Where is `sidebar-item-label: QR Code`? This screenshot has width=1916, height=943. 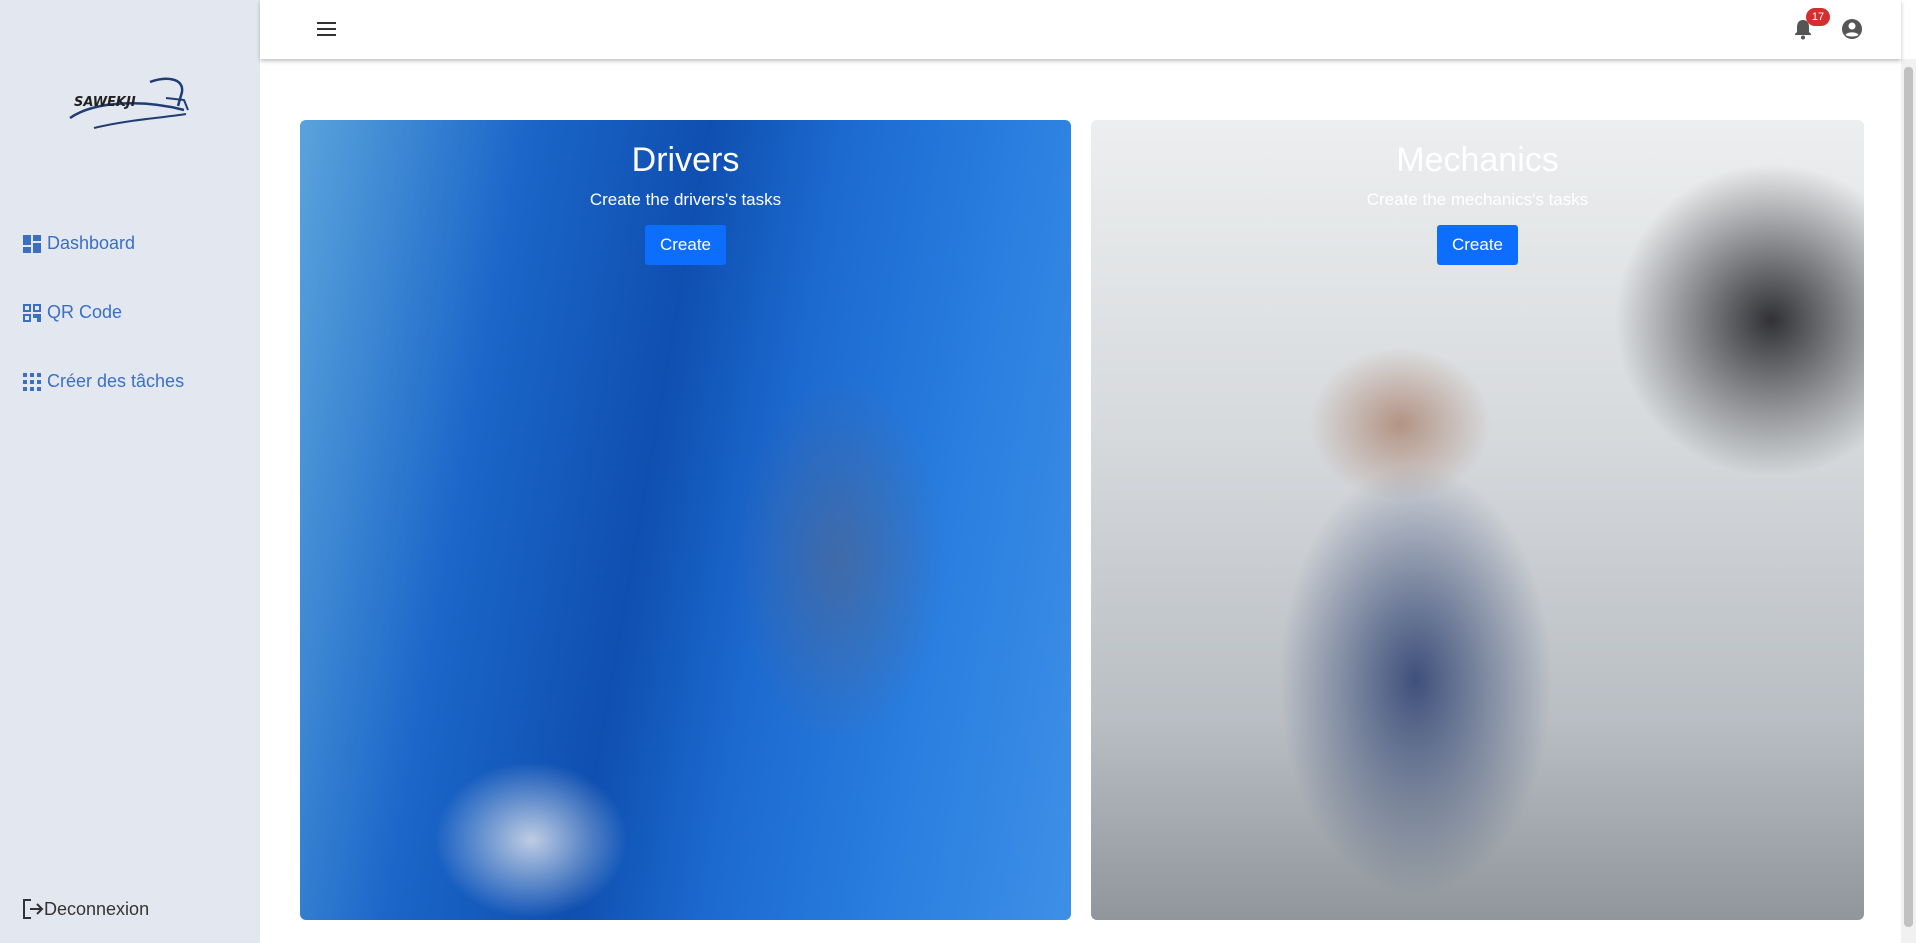
sidebar-item-label: QR Code is located at coordinates (85, 312).